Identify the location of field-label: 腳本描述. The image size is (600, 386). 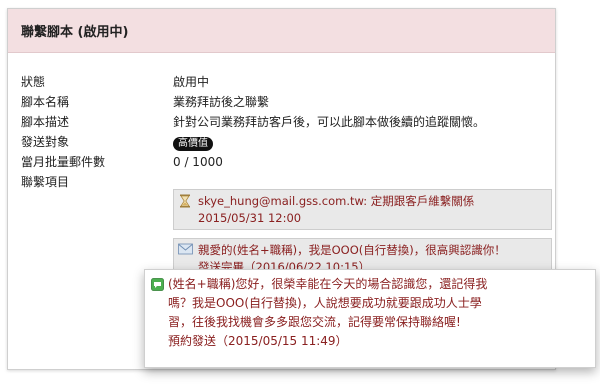
(45, 122).